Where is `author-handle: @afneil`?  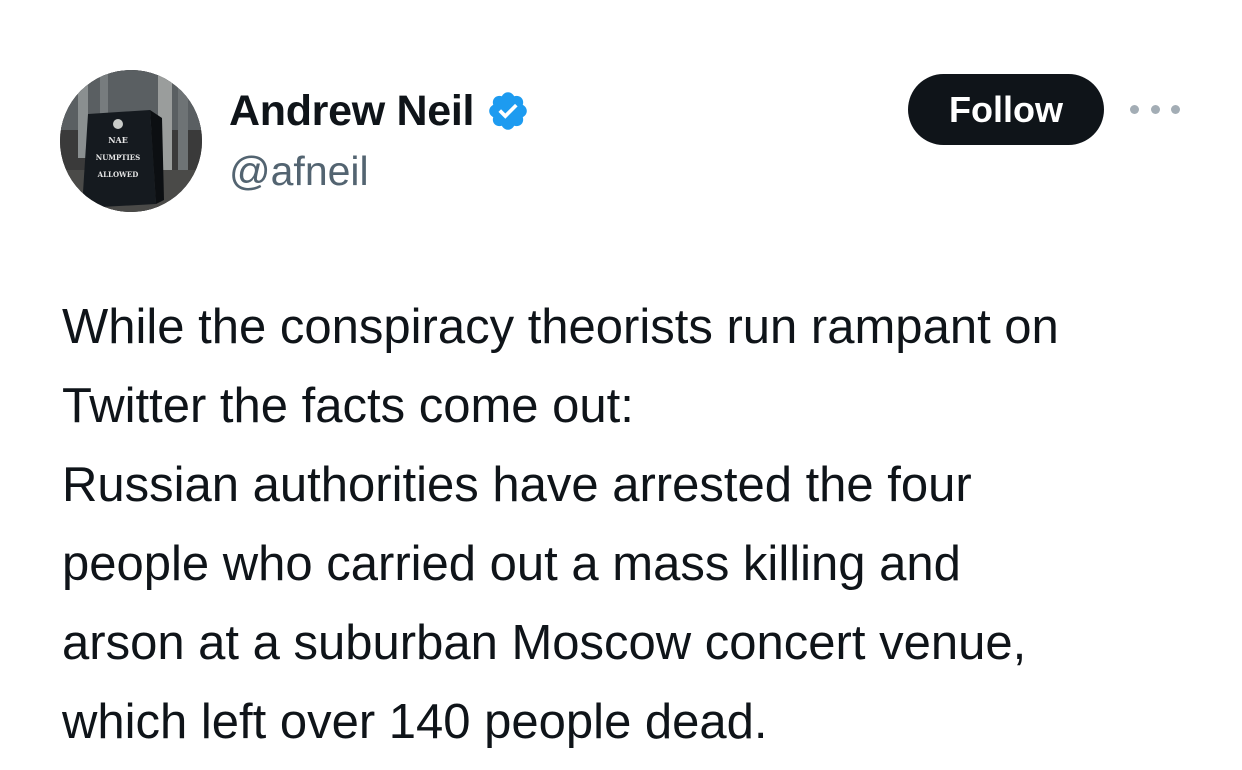
author-handle: @afneil is located at coordinates (299, 171).